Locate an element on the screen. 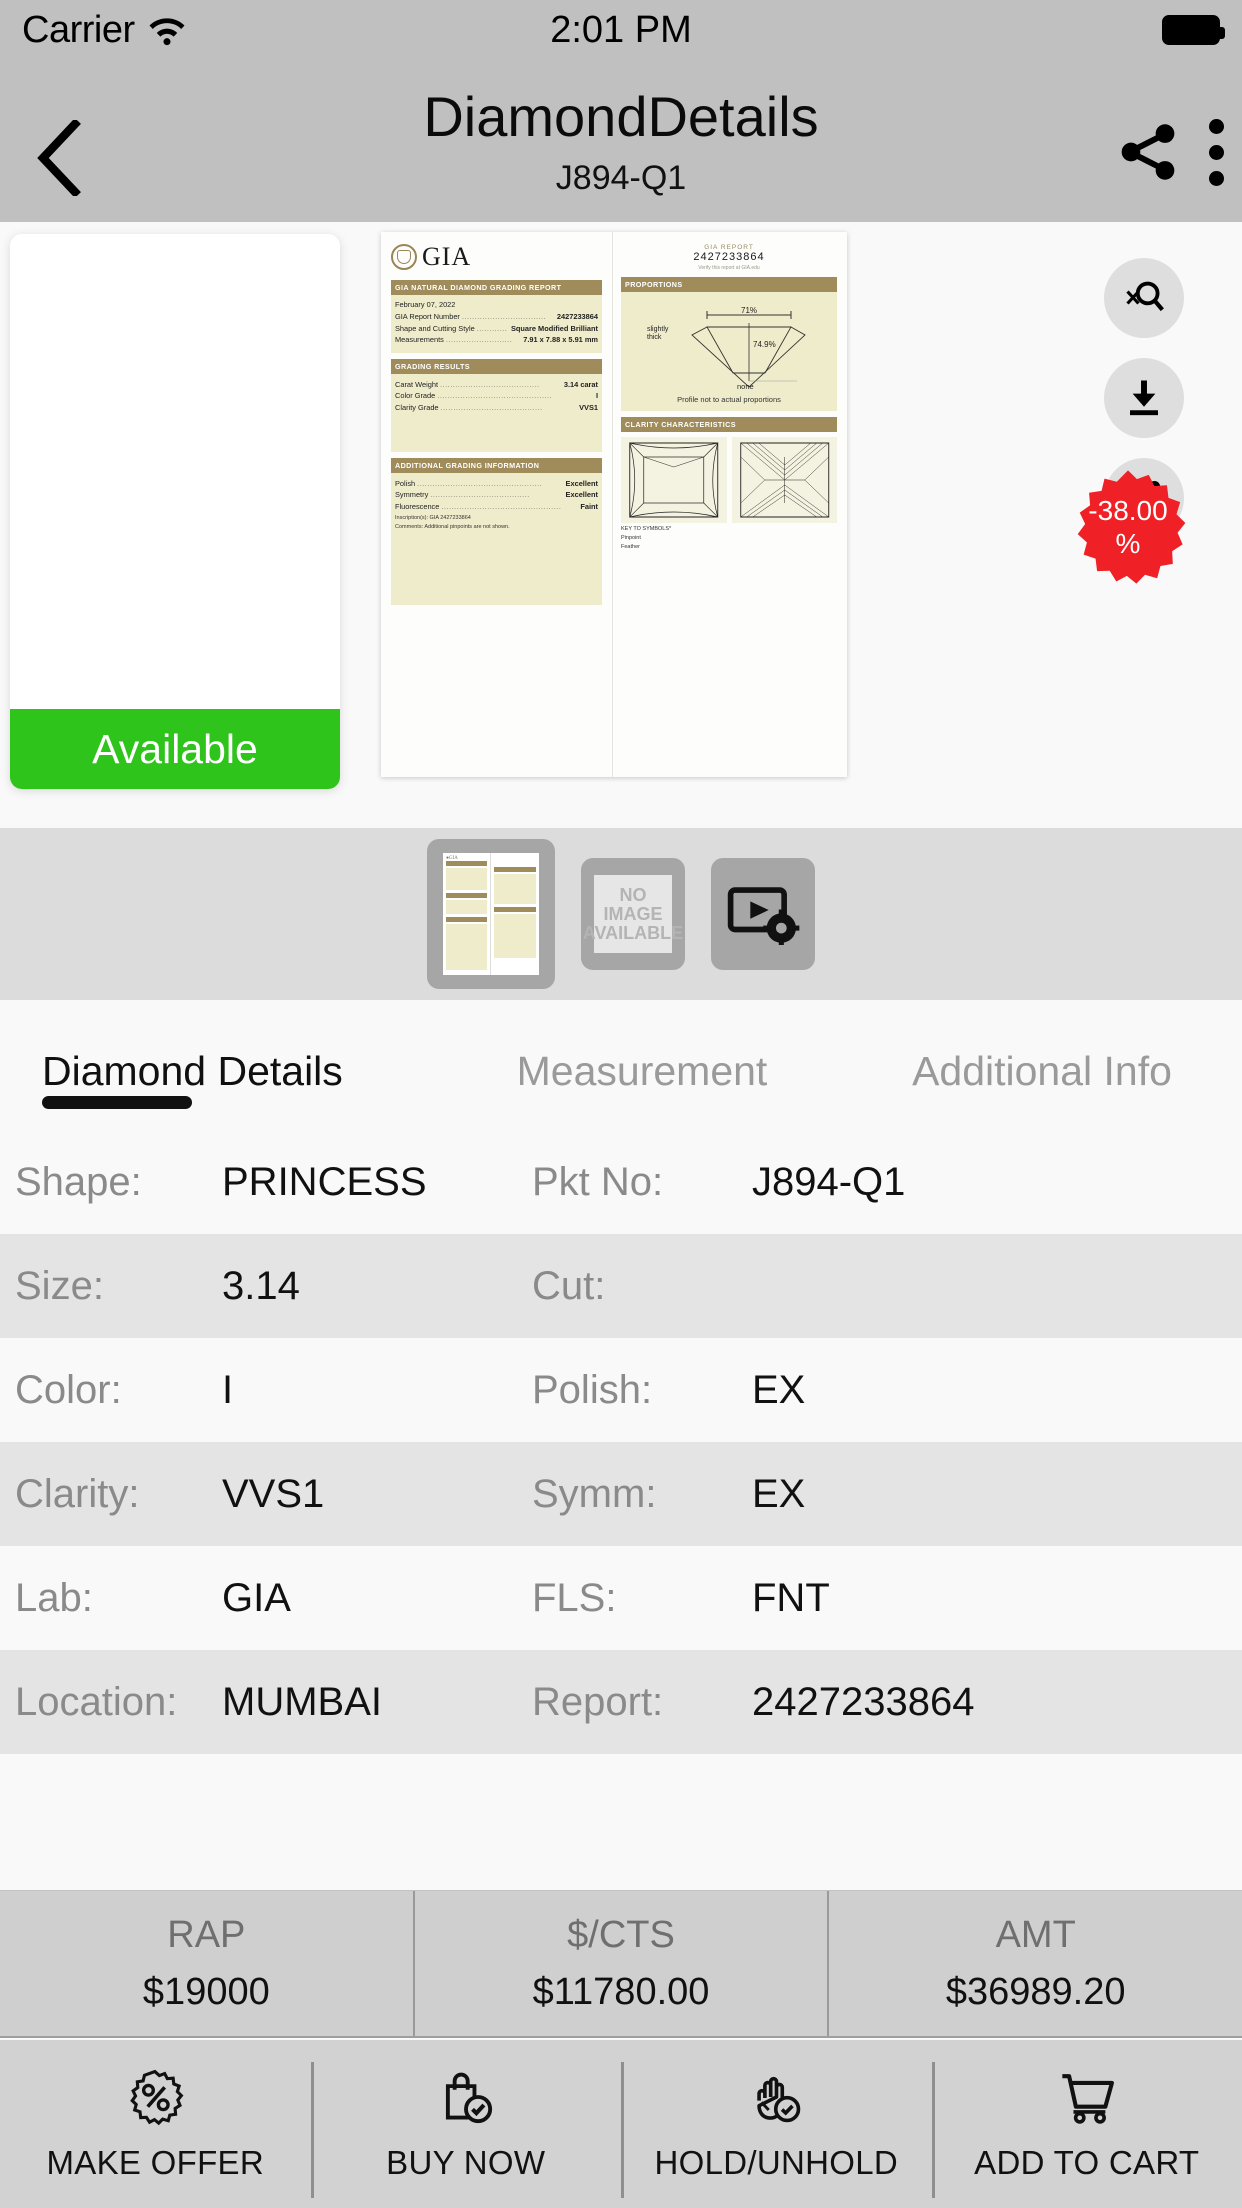  cert-row-key: Clarity Grade is located at coordinates (417, 407).